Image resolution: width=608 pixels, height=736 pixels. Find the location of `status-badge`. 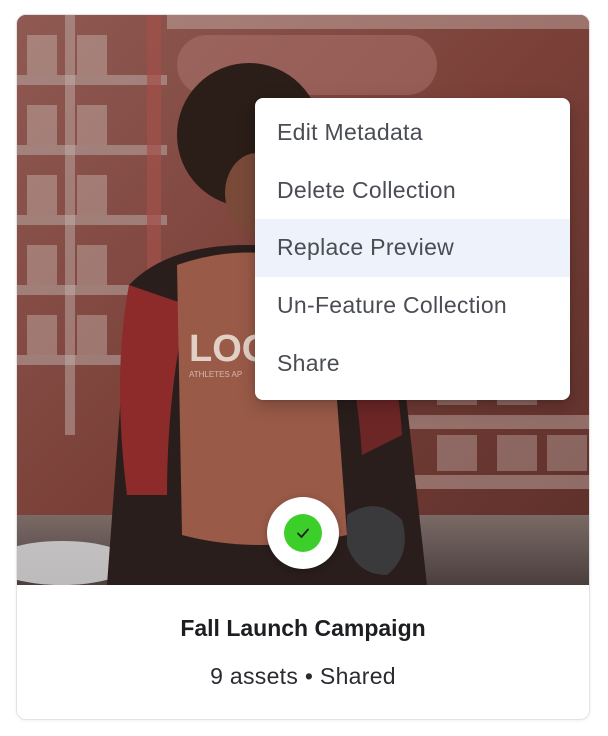

status-badge is located at coordinates (303, 533).